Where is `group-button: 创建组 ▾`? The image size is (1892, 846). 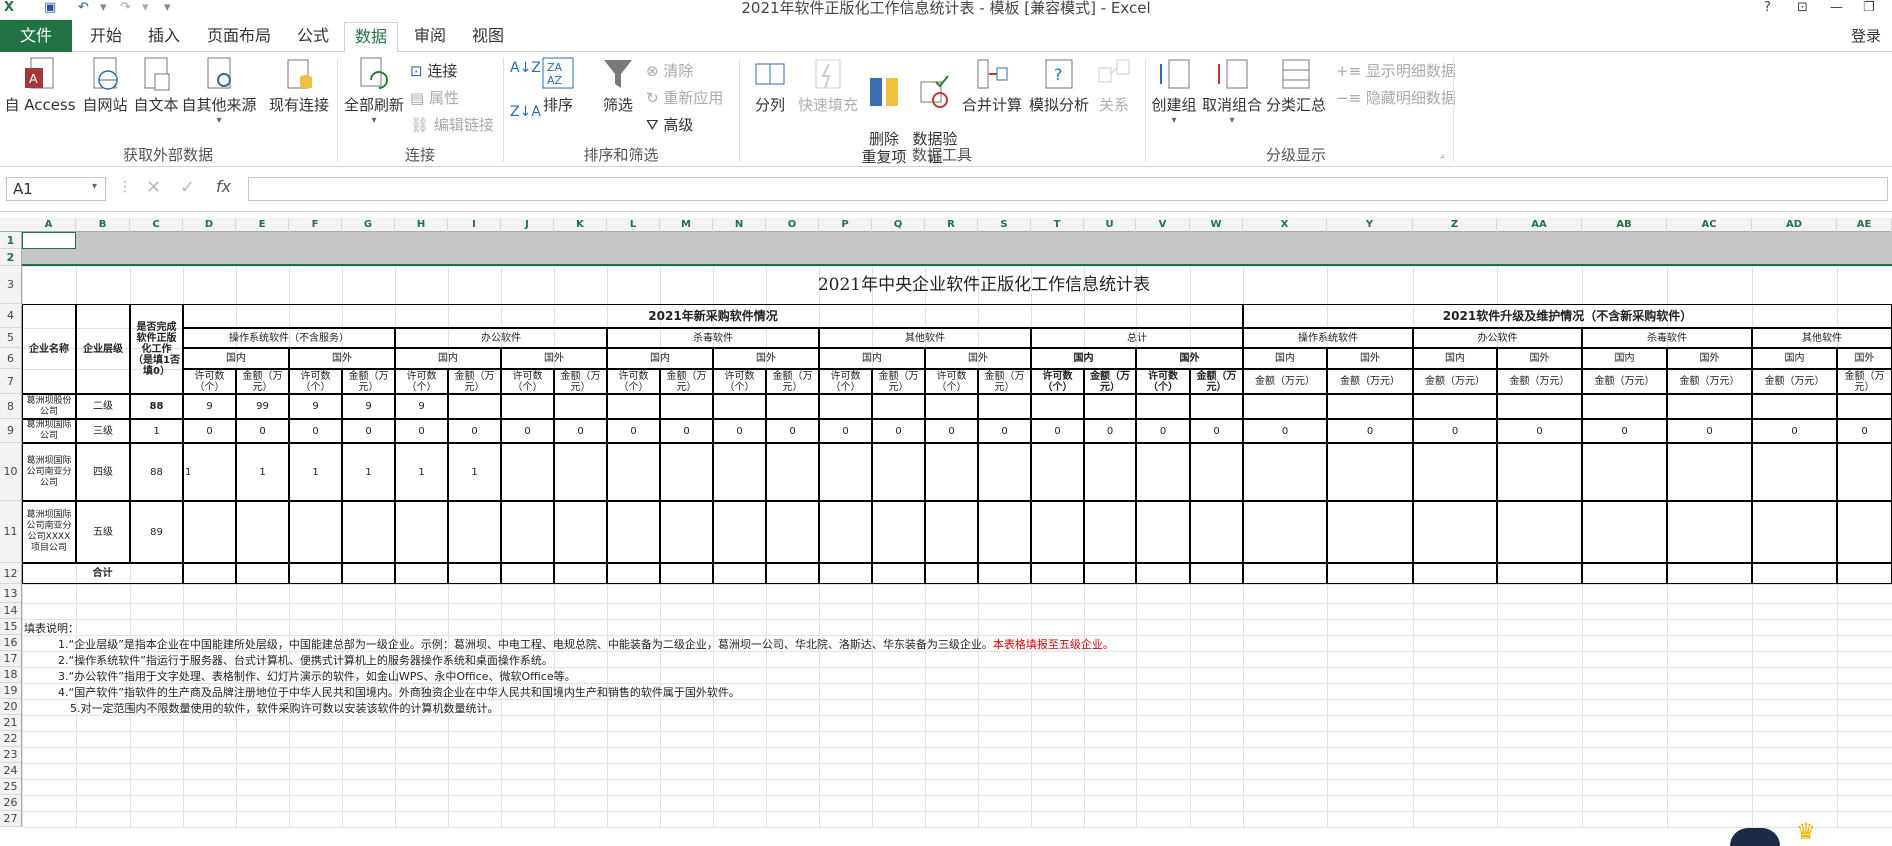 group-button: 创建组 ▾ is located at coordinates (1174, 91).